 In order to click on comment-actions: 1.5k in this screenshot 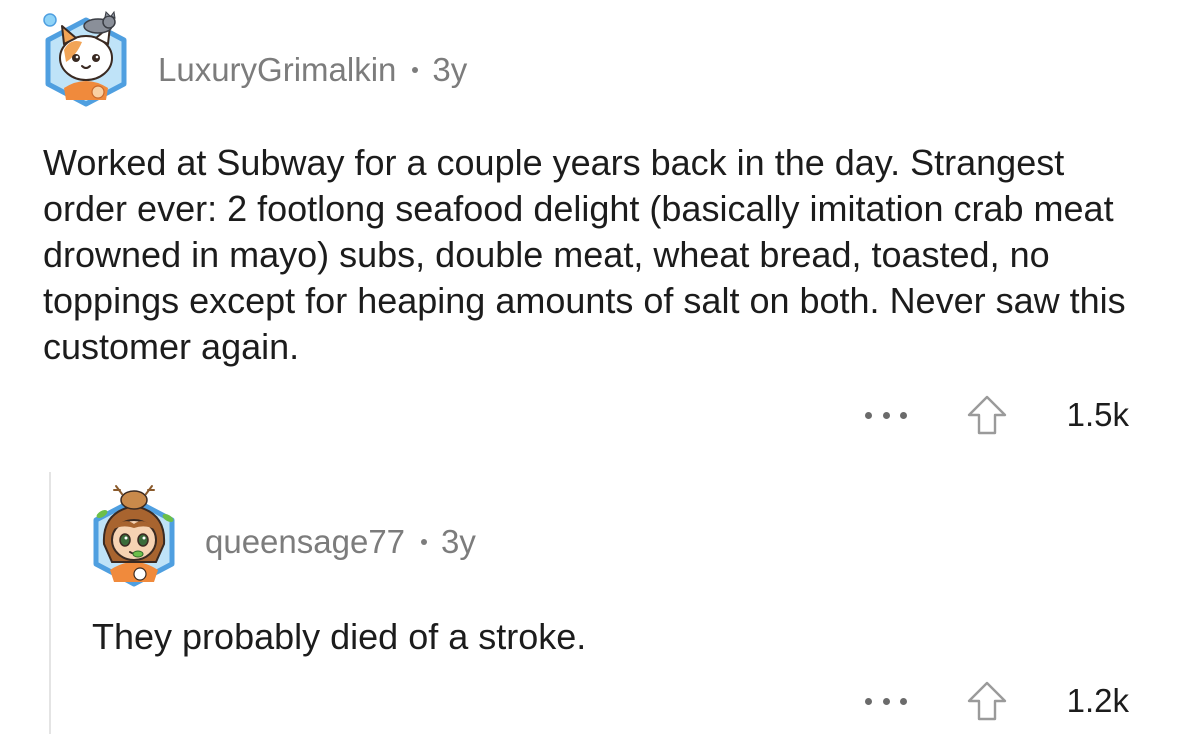, I will do `click(996, 415)`.